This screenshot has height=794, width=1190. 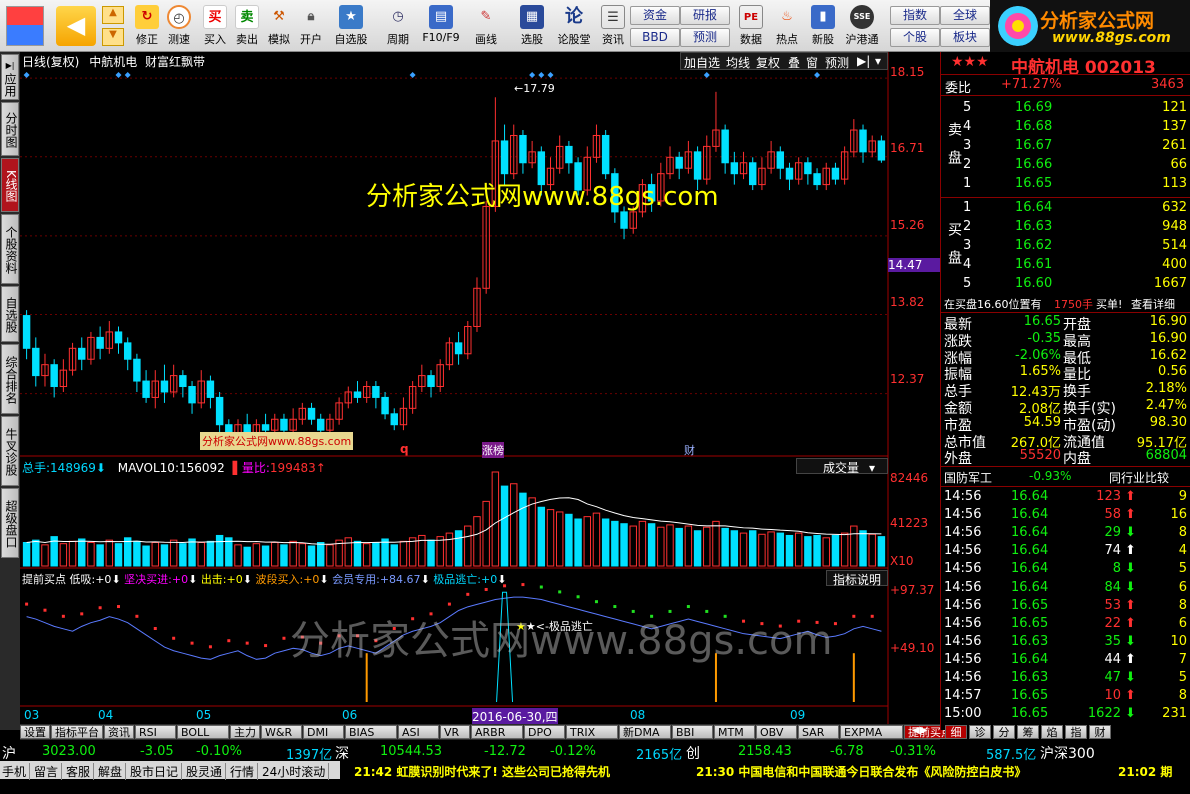 I want to click on draw-button: ✎ 画线, so click(x=486, y=26).